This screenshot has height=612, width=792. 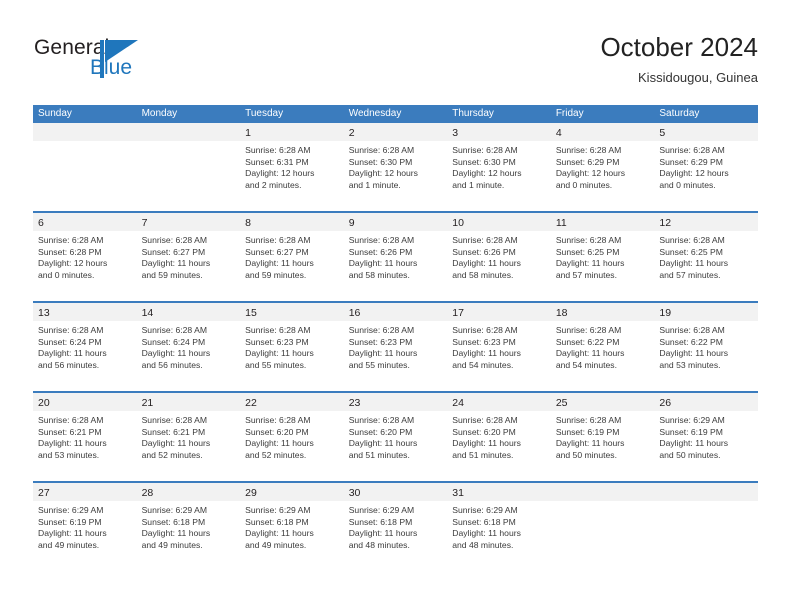 What do you see at coordinates (706, 222) in the screenshot?
I see `day-number-band: 12` at bounding box center [706, 222].